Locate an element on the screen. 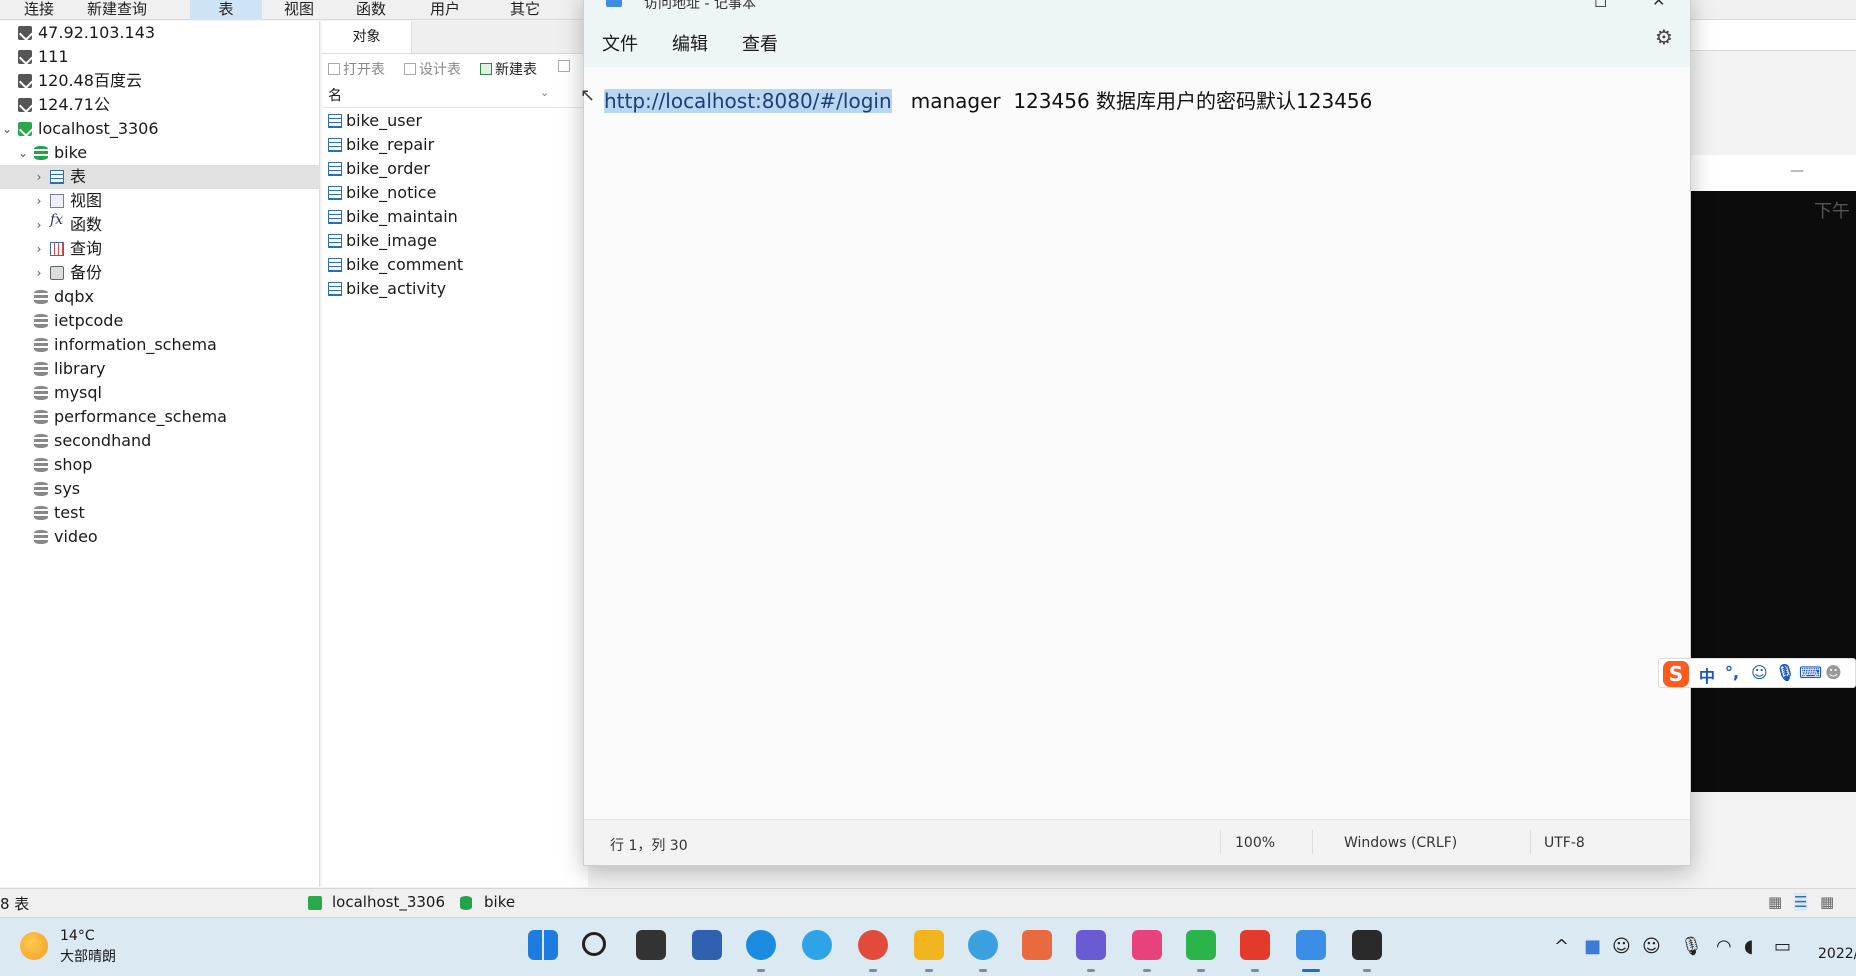  settings-gear-icon: ⚙ is located at coordinates (1664, 37).